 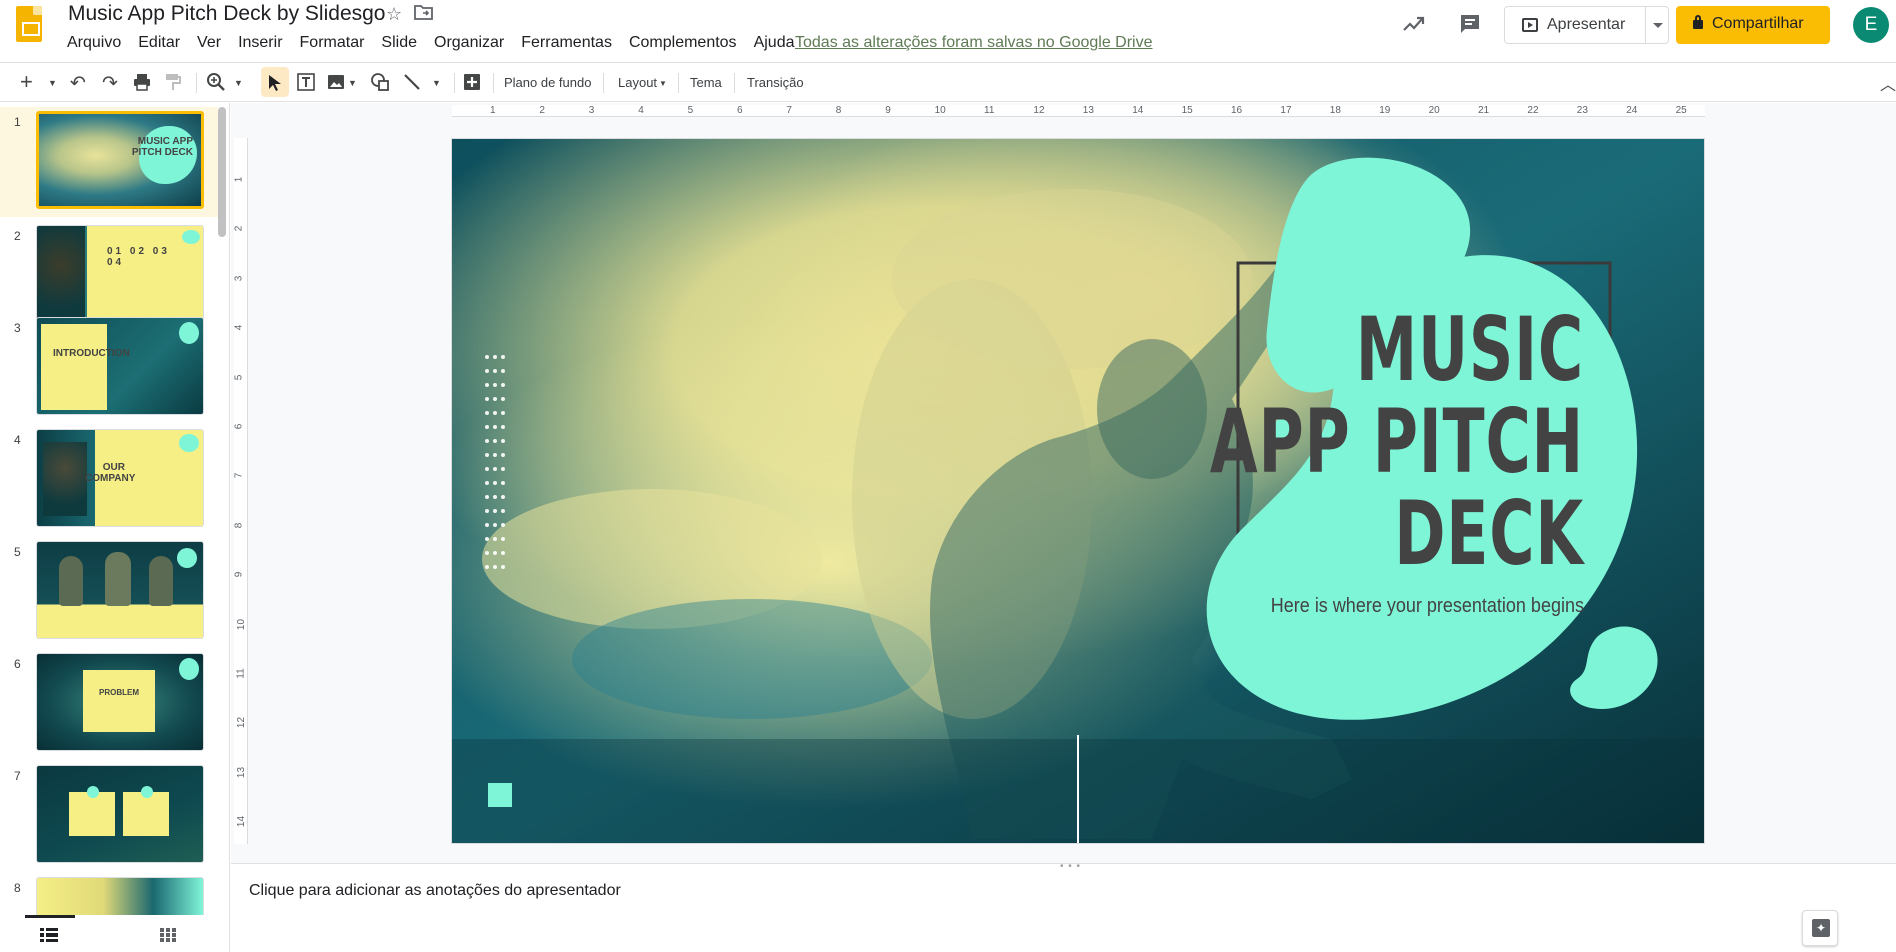 What do you see at coordinates (239, 278) in the screenshot?
I see `ruler-v-label: 3` at bounding box center [239, 278].